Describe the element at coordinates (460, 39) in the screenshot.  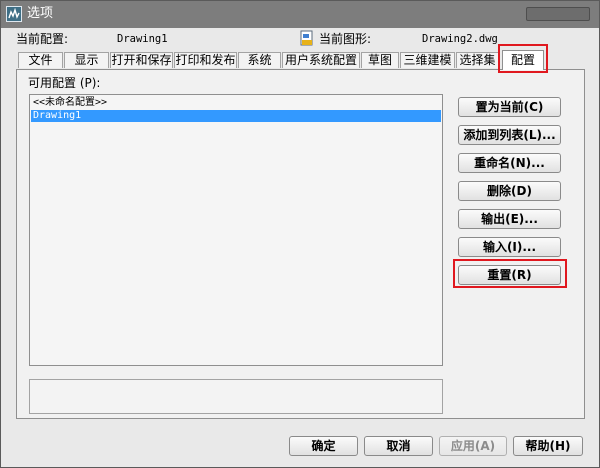
I see `current-drawing-value: Drawing2.dwg` at that location.